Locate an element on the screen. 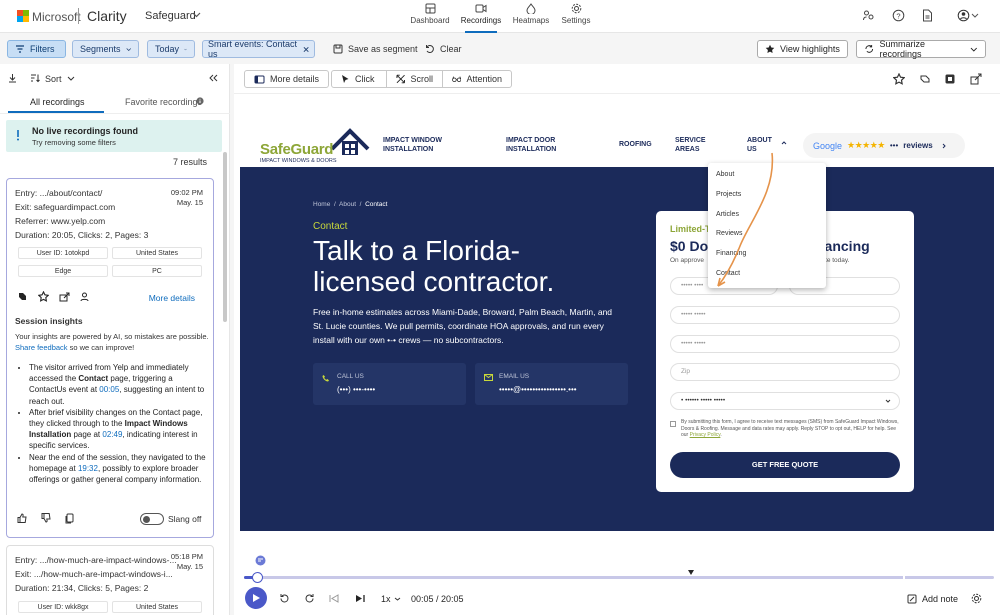 The width and height of the screenshot is (1000, 615). thumbs-down-icon is located at coordinates (46, 518).